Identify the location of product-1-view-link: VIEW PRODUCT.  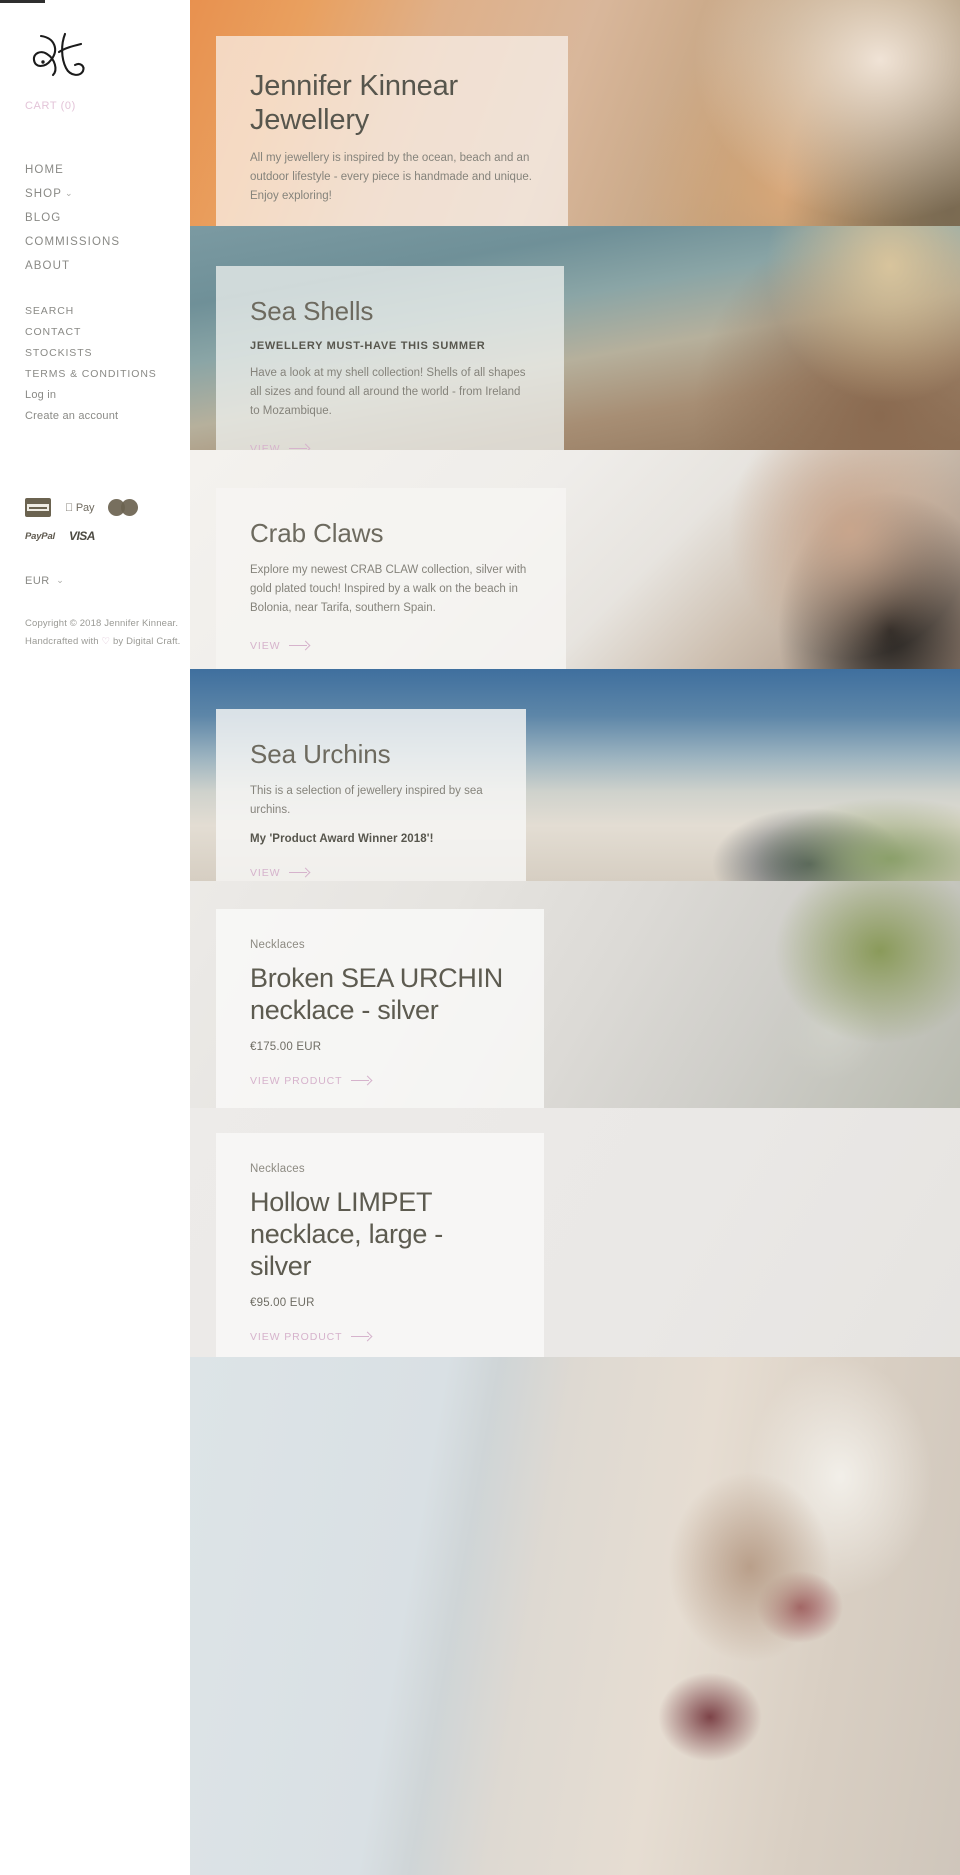
(310, 1081).